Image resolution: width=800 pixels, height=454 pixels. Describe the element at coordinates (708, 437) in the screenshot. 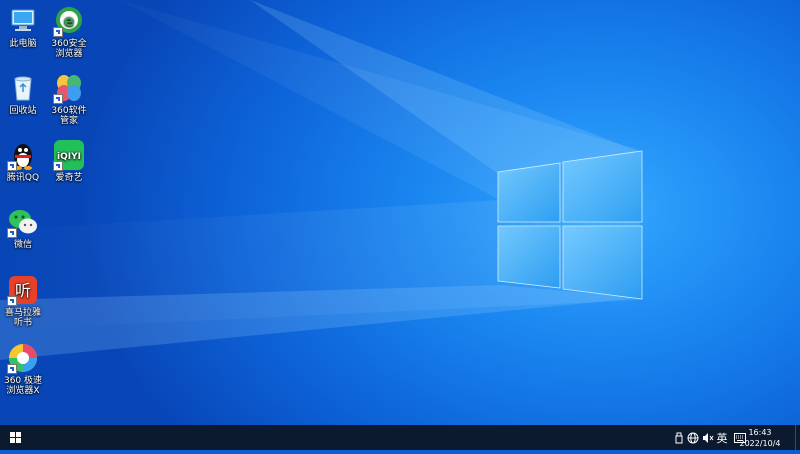

I see `volume-muted-icon` at that location.